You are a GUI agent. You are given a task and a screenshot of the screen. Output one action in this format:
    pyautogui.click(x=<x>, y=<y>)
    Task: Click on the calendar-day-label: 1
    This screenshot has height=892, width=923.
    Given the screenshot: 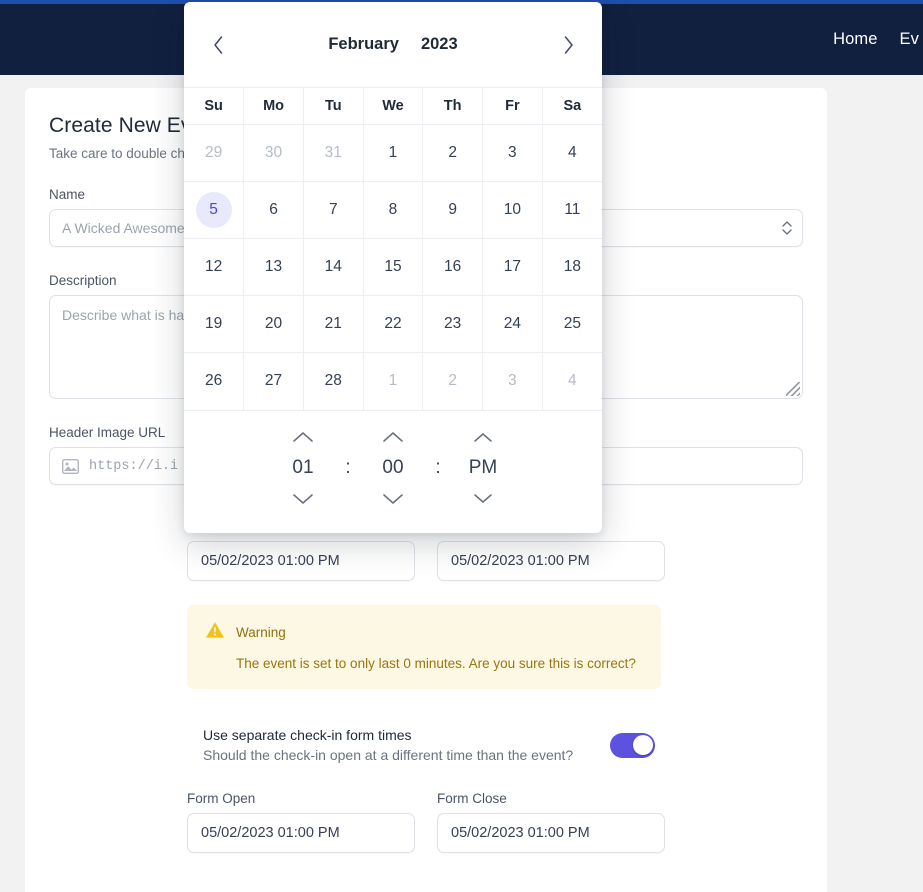 What is the action you would take?
    pyautogui.click(x=393, y=152)
    